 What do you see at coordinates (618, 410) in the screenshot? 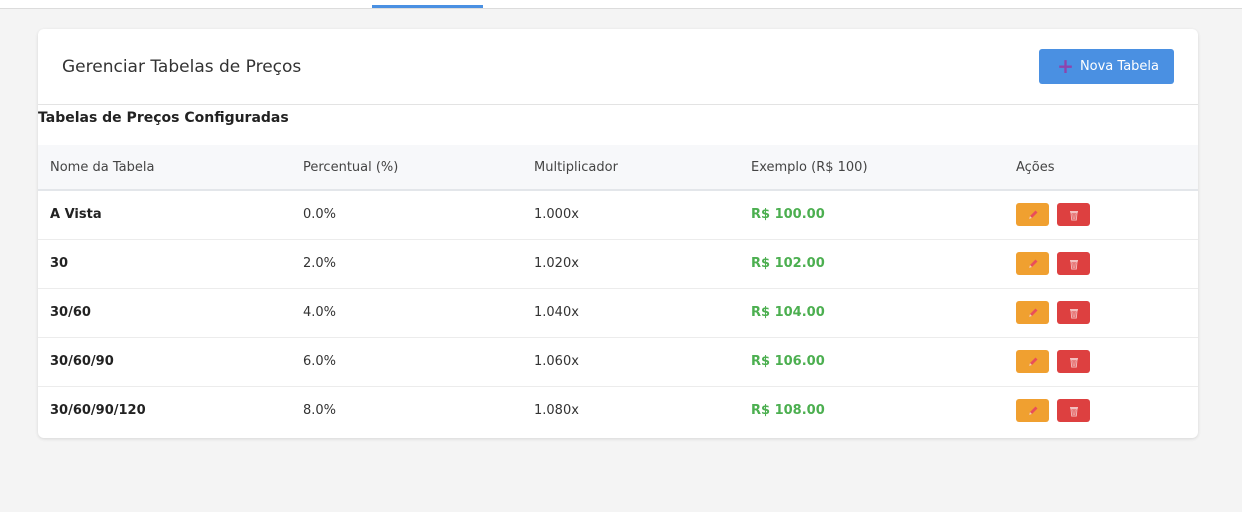
I see `table-row: 30/60/90/120 8.0% 1.080x R$ 108.00` at bounding box center [618, 410].